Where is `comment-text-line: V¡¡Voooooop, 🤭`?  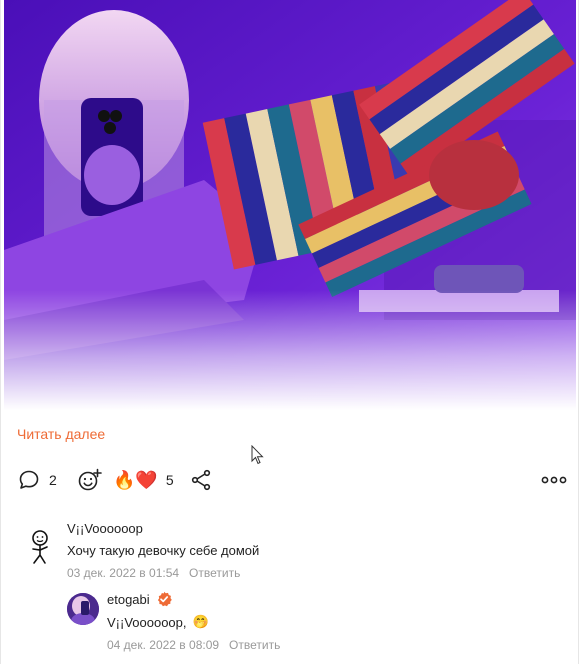 comment-text-line: V¡¡Voooooop, 🤭 is located at coordinates (193, 622).